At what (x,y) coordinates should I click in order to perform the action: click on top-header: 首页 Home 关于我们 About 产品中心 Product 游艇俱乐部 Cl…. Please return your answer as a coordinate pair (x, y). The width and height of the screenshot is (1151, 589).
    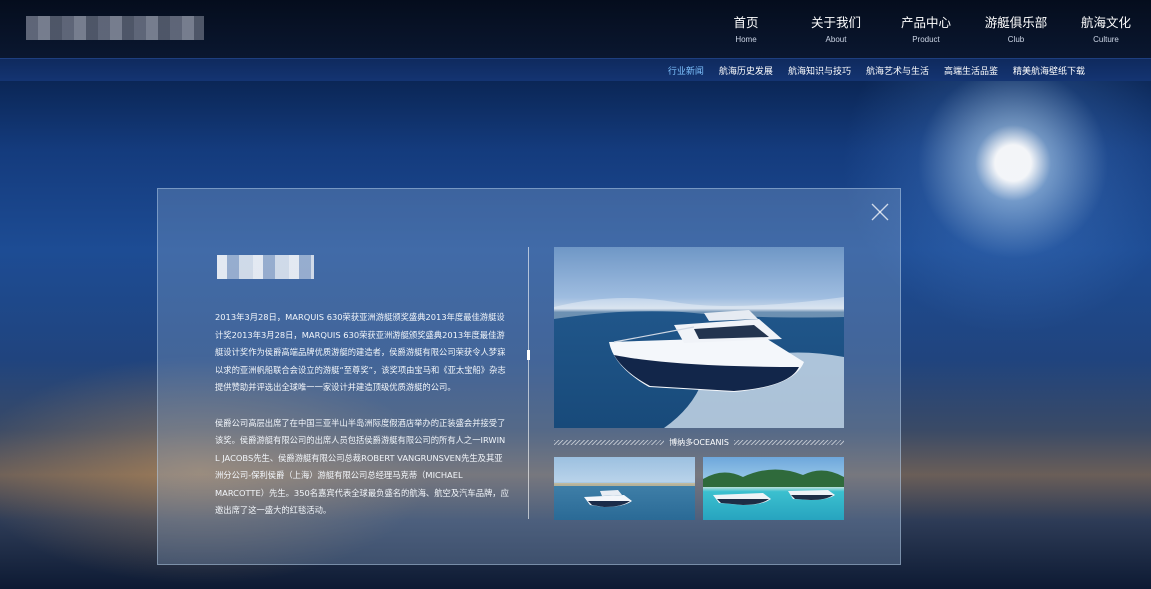
    Looking at the image, I should click on (575, 29).